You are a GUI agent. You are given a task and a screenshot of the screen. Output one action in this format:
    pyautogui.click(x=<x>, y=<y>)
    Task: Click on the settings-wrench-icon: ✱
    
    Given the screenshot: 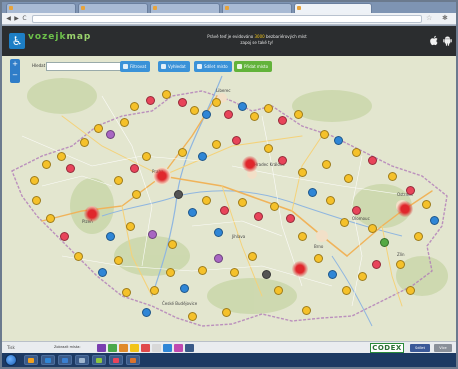 What is the action you would take?
    pyautogui.click(x=445, y=18)
    